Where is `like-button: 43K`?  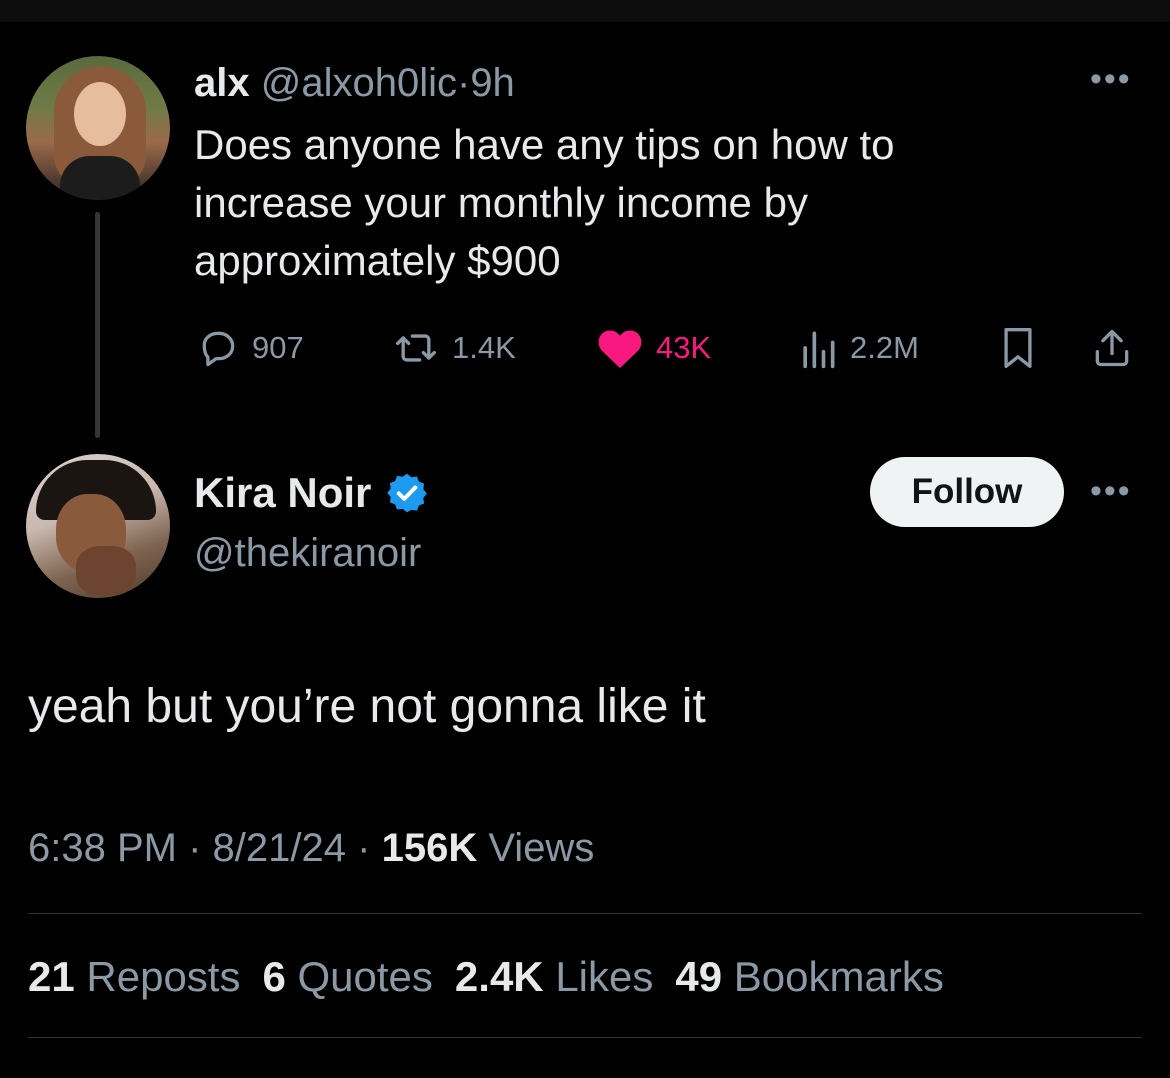 like-button: 43K is located at coordinates (653, 348).